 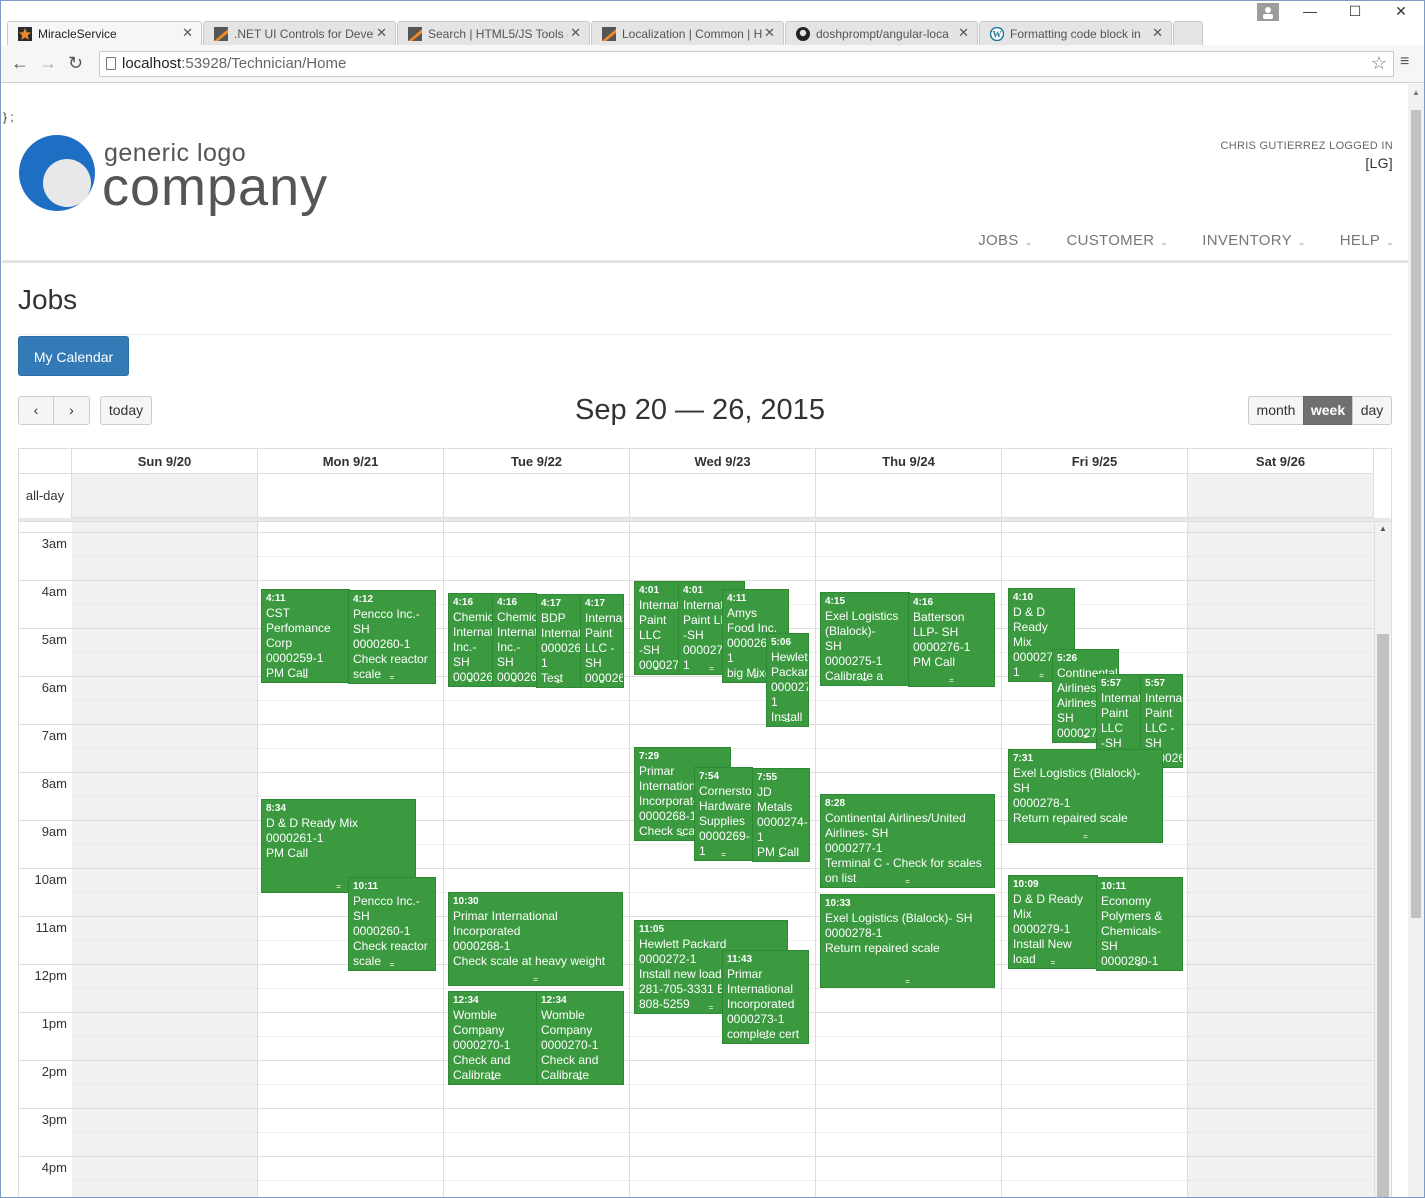 What do you see at coordinates (1281, 496) in the screenshot?
I see `allday-cell-sat` at bounding box center [1281, 496].